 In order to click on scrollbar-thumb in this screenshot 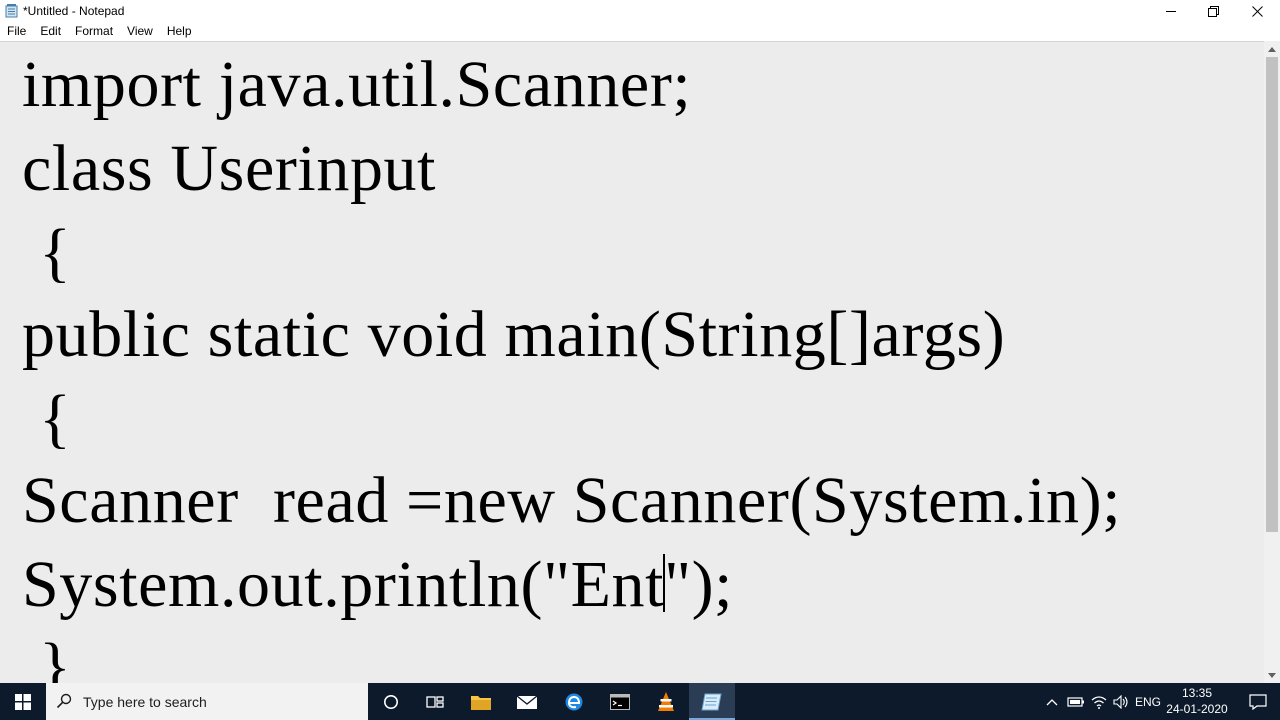, I will do `click(1272, 294)`.